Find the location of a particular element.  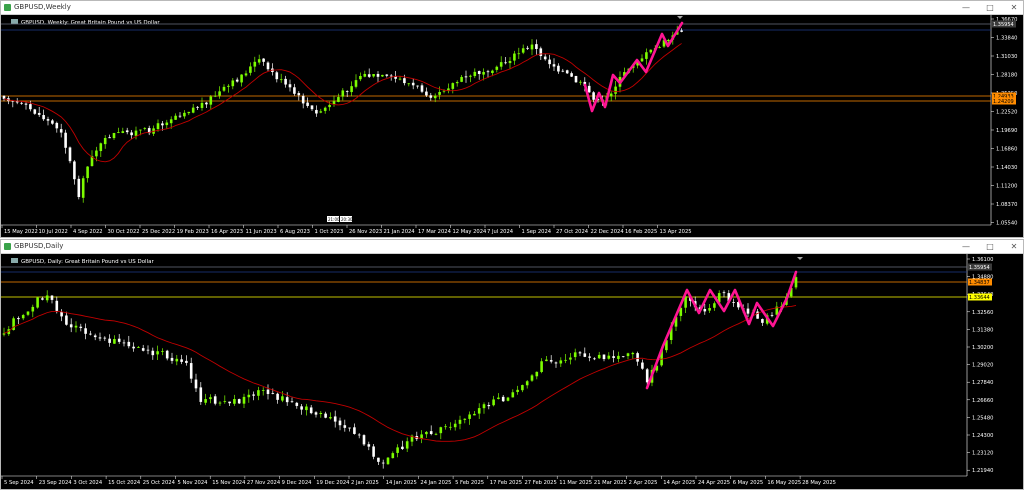

date-label: 24 Apr 2025 is located at coordinates (714, 483).